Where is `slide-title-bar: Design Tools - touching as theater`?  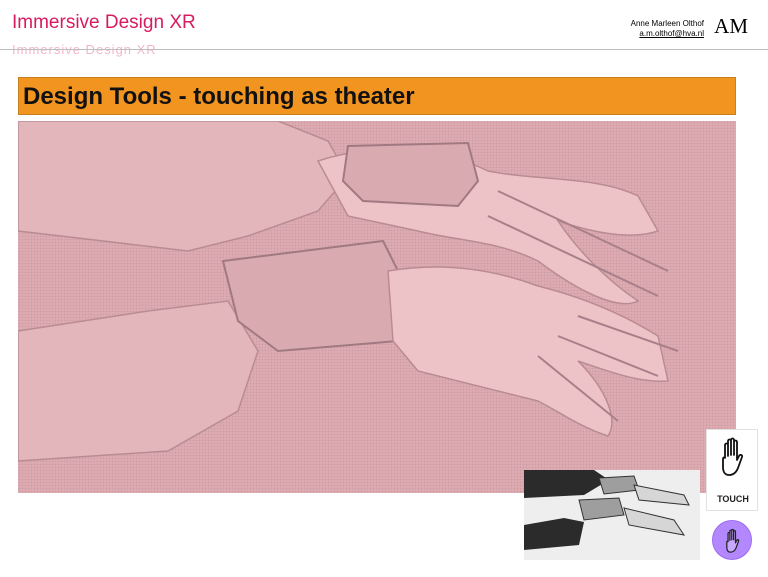
slide-title-bar: Design Tools - touching as theater is located at coordinates (377, 96).